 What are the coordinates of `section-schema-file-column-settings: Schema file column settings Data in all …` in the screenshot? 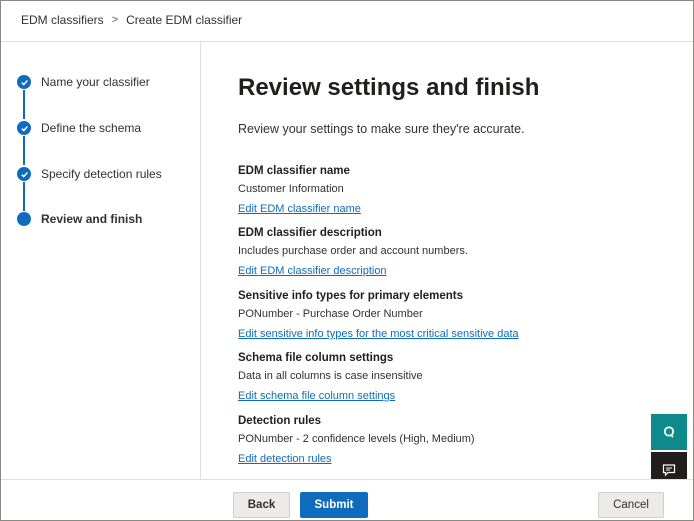 It's located at (448, 377).